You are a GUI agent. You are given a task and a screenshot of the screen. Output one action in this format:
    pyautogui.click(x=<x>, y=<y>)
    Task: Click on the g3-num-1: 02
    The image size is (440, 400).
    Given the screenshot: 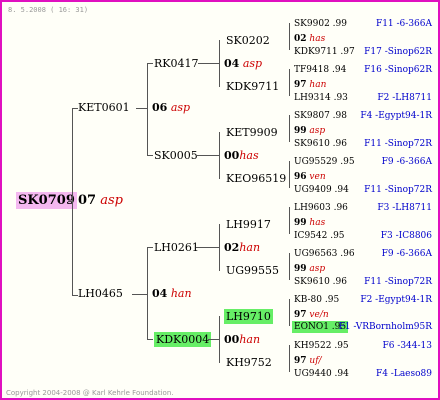 What is the action you would take?
    pyautogui.click(x=300, y=39)
    